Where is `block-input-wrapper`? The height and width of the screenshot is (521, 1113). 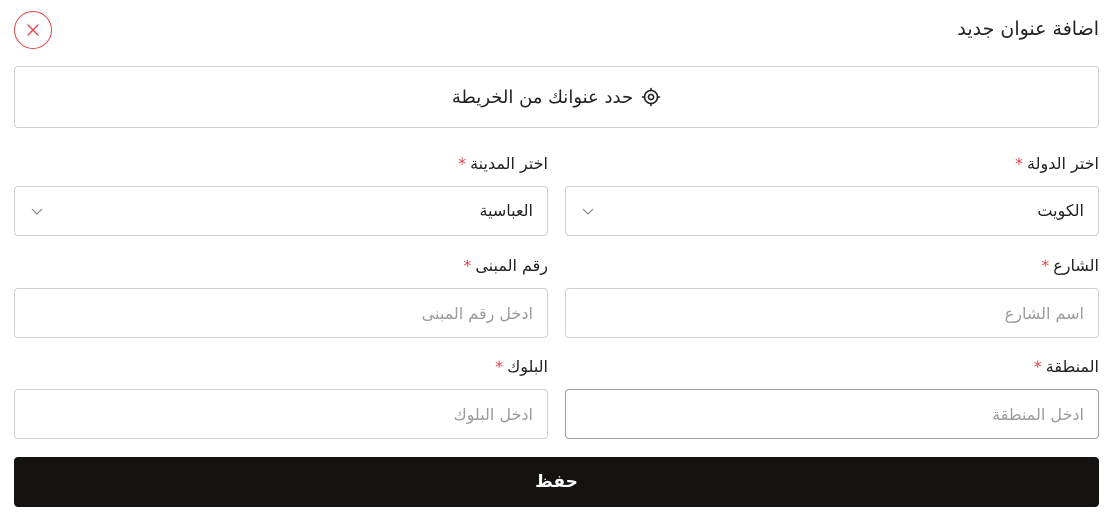 block-input-wrapper is located at coordinates (281, 414).